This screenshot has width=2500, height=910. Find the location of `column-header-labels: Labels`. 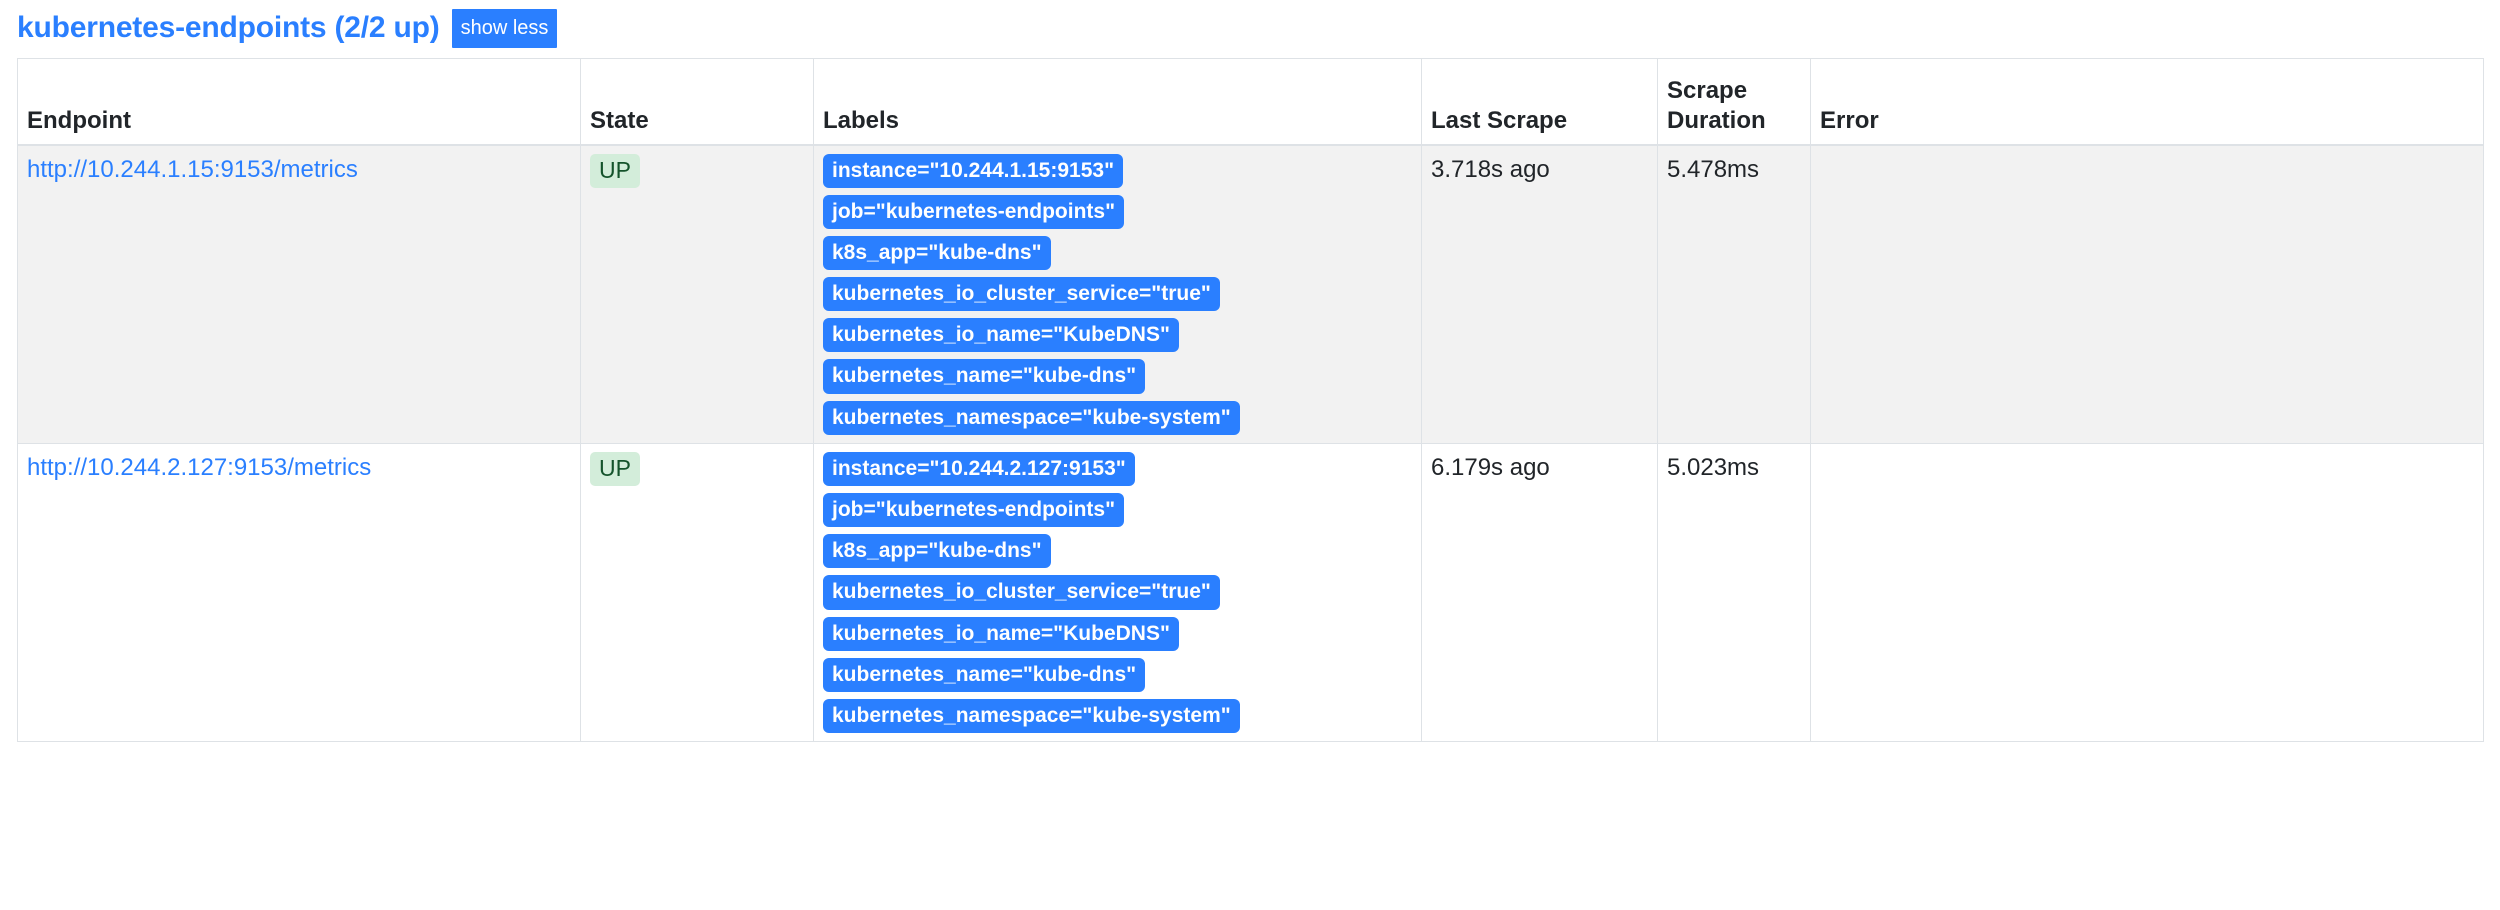

column-header-labels: Labels is located at coordinates (1117, 102).